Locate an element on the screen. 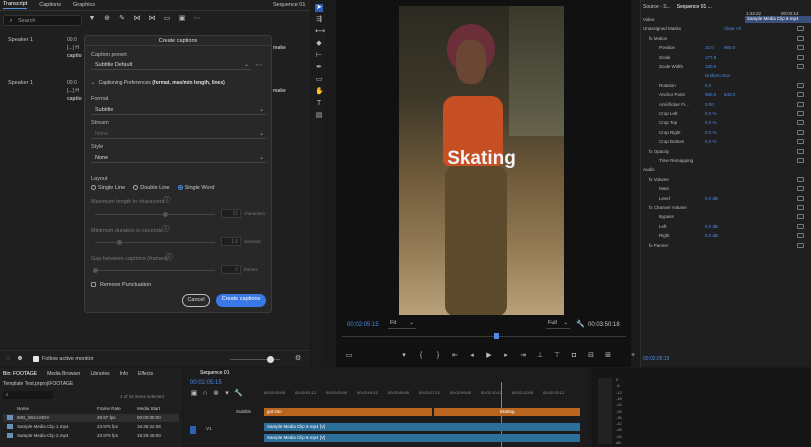 This screenshot has height=447, width=811. nest-icon: ▣ is located at coordinates (194, 394).